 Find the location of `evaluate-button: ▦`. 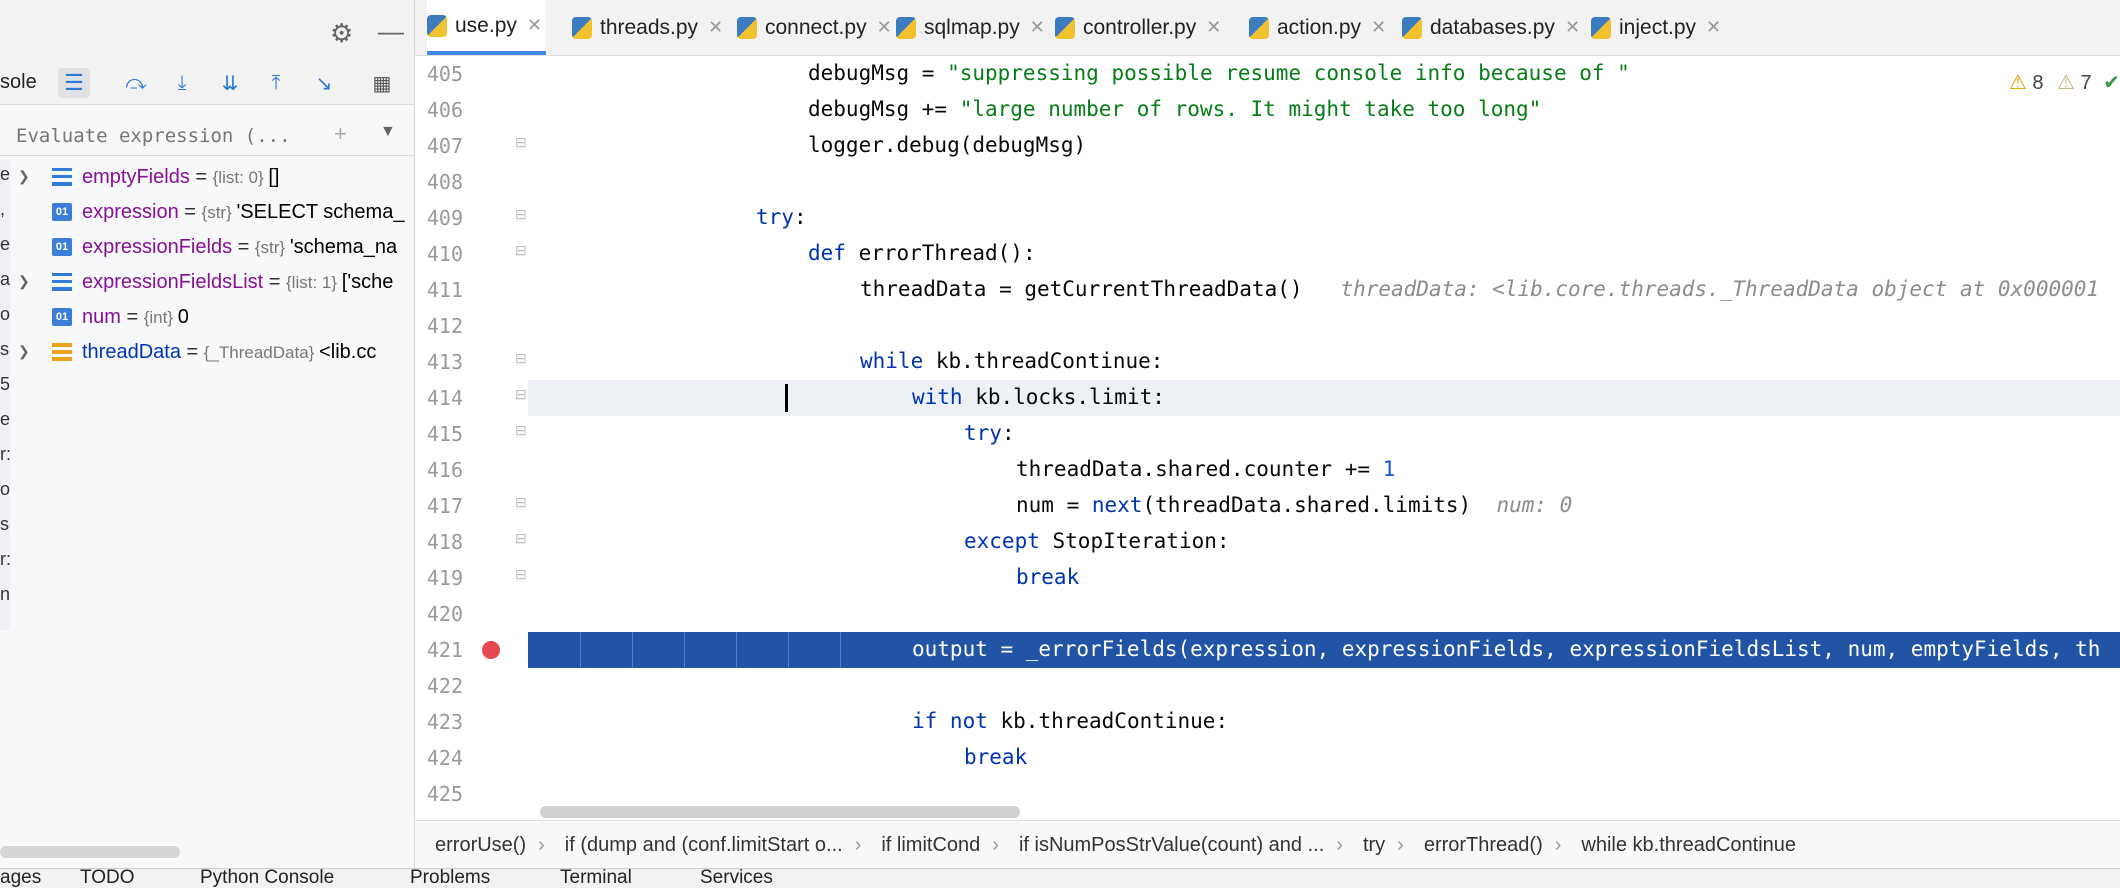

evaluate-button: ▦ is located at coordinates (382, 83).